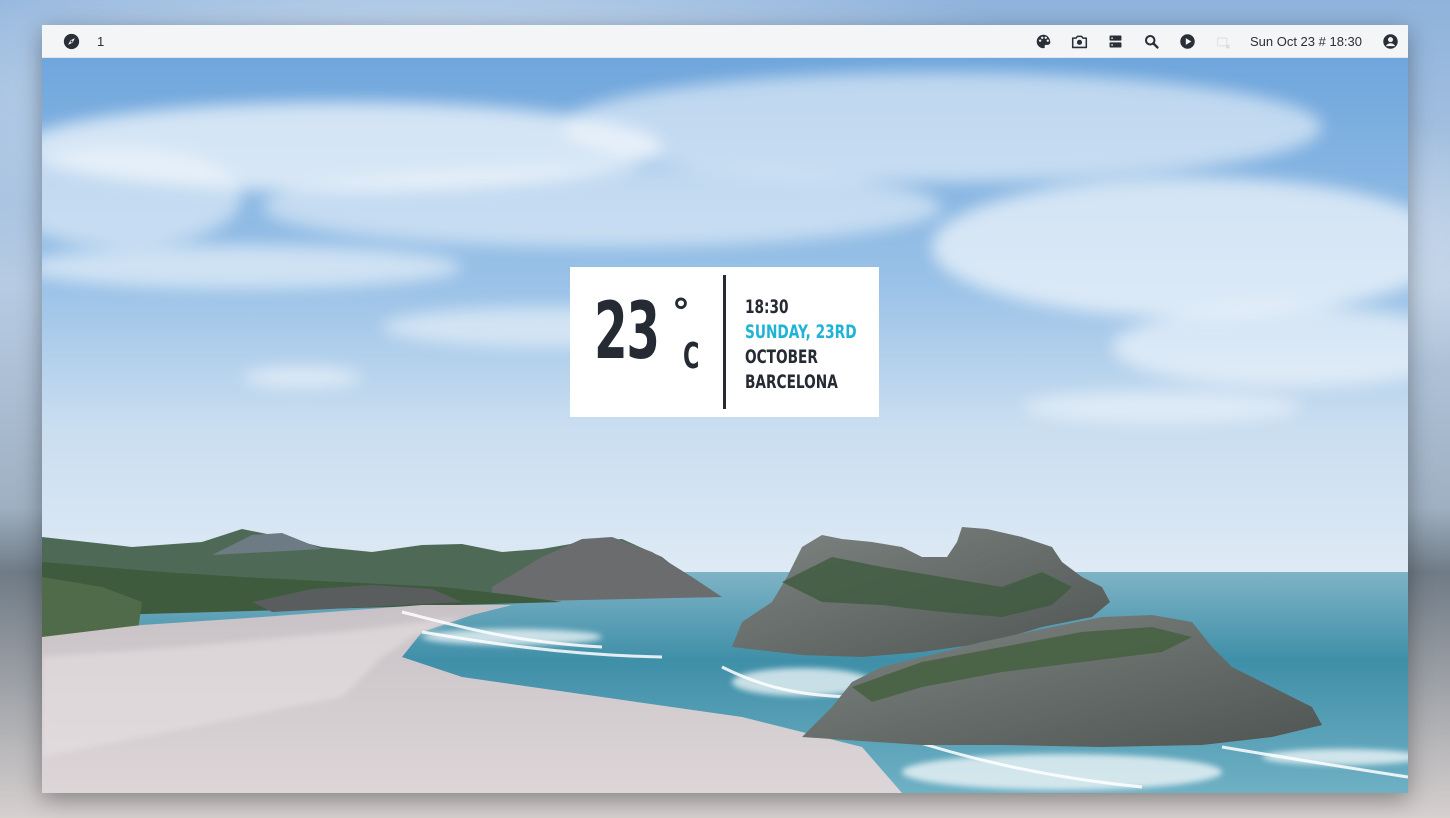 This screenshot has width=1450, height=818. Describe the element at coordinates (1152, 41) in the screenshot. I see `search-icon` at that location.